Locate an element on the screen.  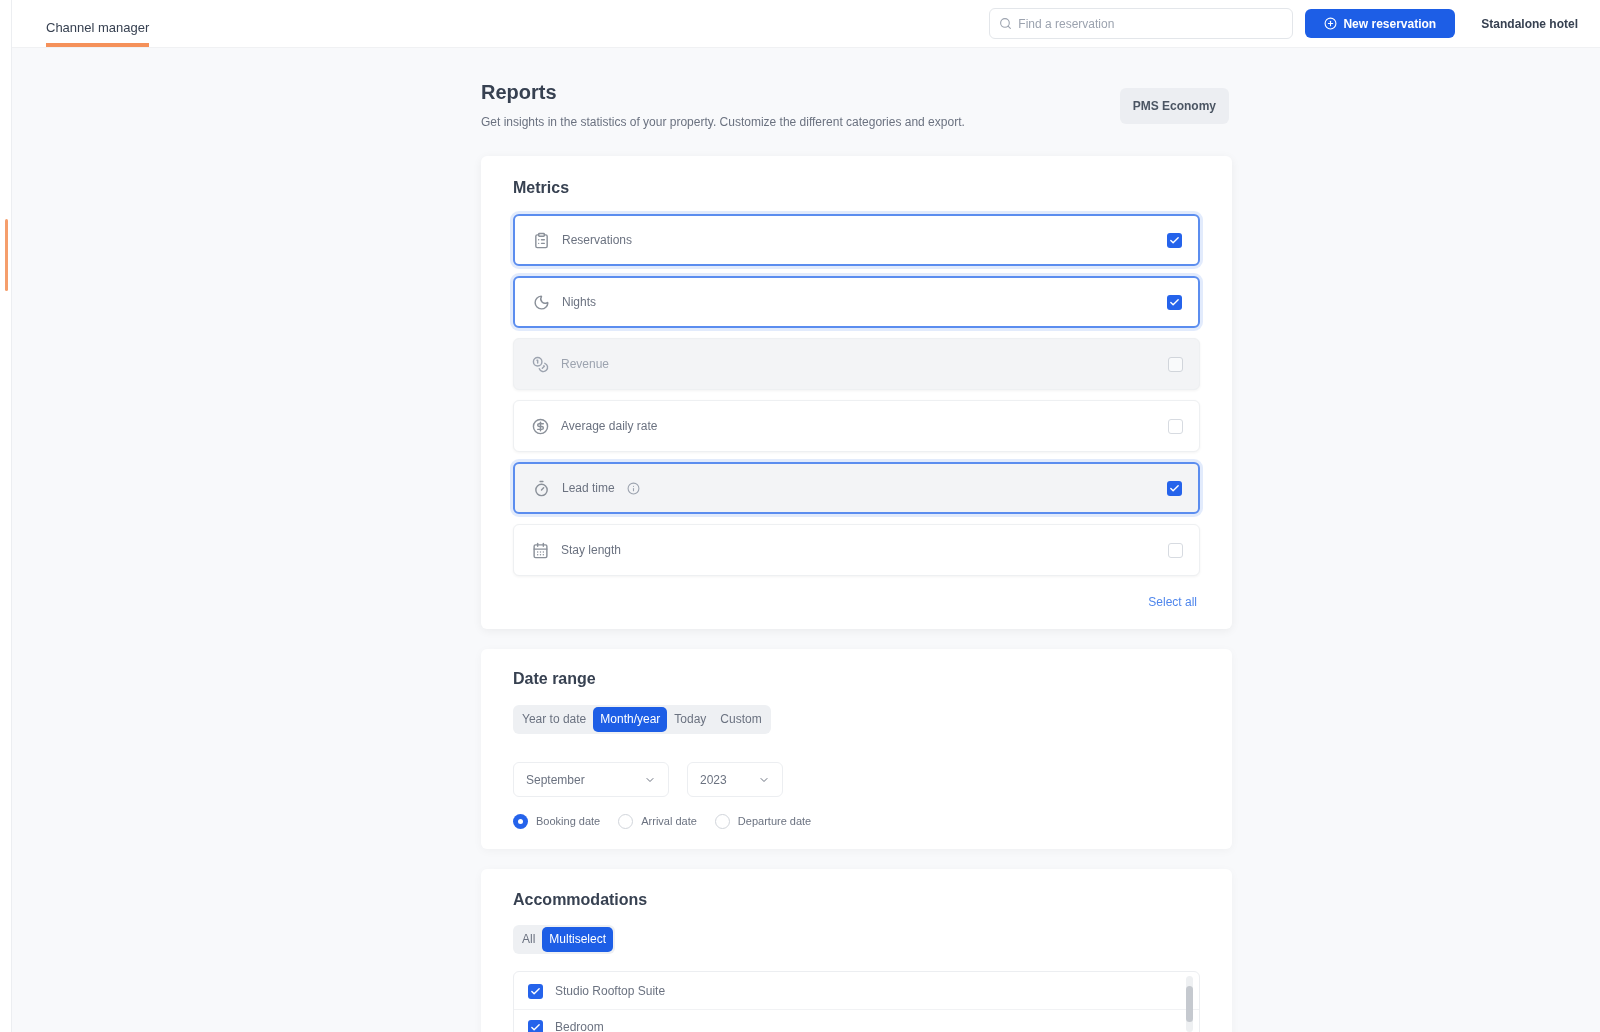
active-indicator is located at coordinates (6, 255).